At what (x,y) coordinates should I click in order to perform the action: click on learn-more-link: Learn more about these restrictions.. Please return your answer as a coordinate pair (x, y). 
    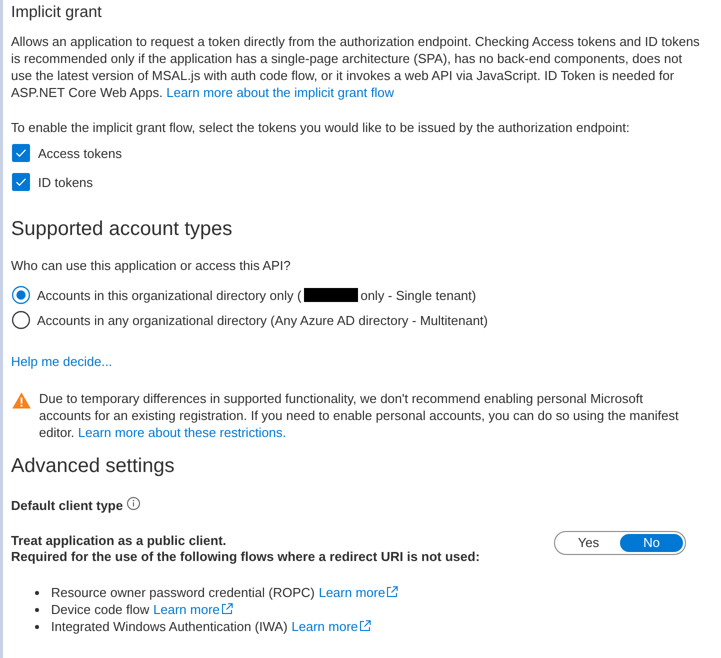
    Looking at the image, I should click on (182, 432).